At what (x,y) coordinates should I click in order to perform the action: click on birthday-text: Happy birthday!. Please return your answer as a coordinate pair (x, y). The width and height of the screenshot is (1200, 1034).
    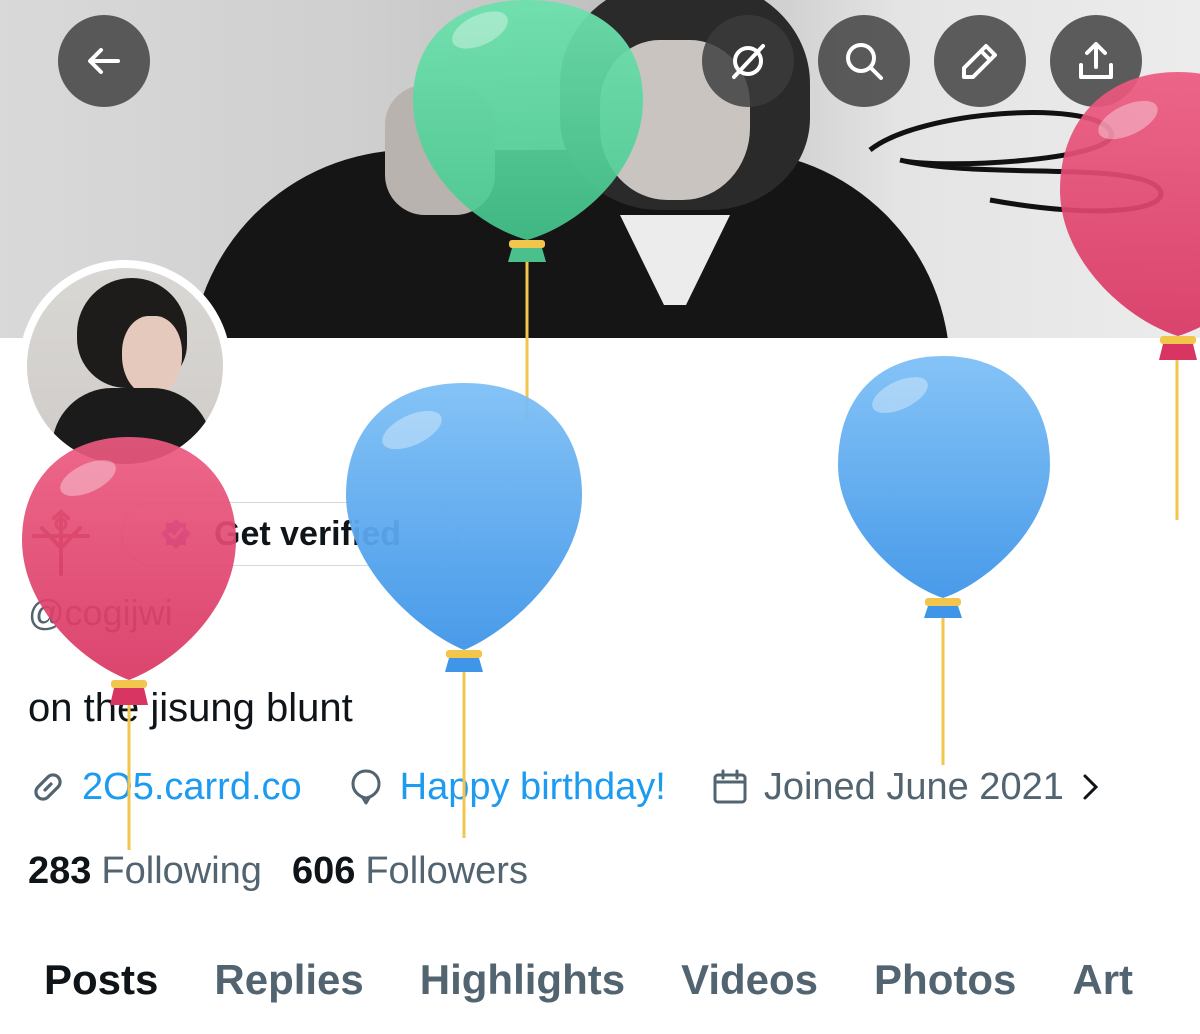
    Looking at the image, I should click on (533, 787).